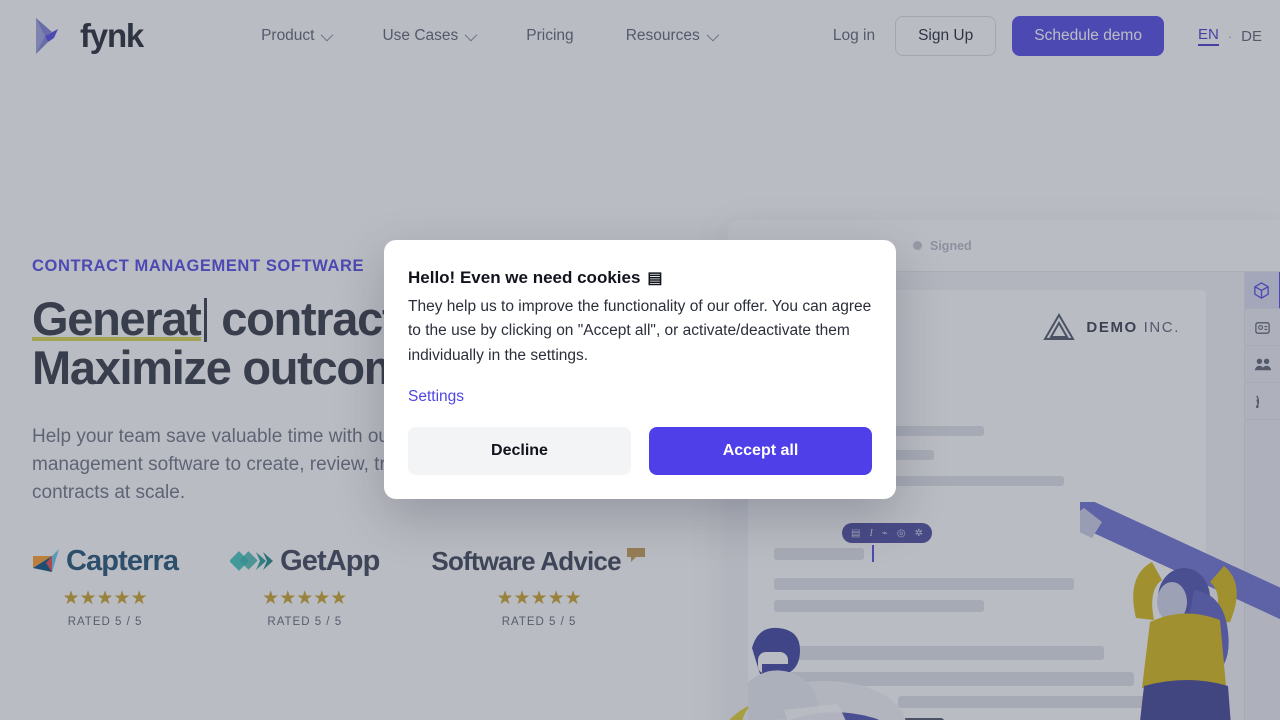 The image size is (1280, 720). Describe the element at coordinates (760, 450) in the screenshot. I see `cookie-accept-all-button: Accept all` at that location.